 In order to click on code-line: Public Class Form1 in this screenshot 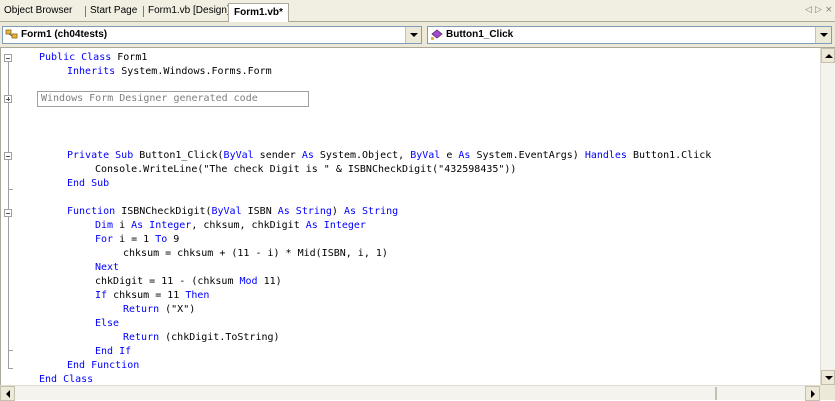, I will do `click(93, 58)`.